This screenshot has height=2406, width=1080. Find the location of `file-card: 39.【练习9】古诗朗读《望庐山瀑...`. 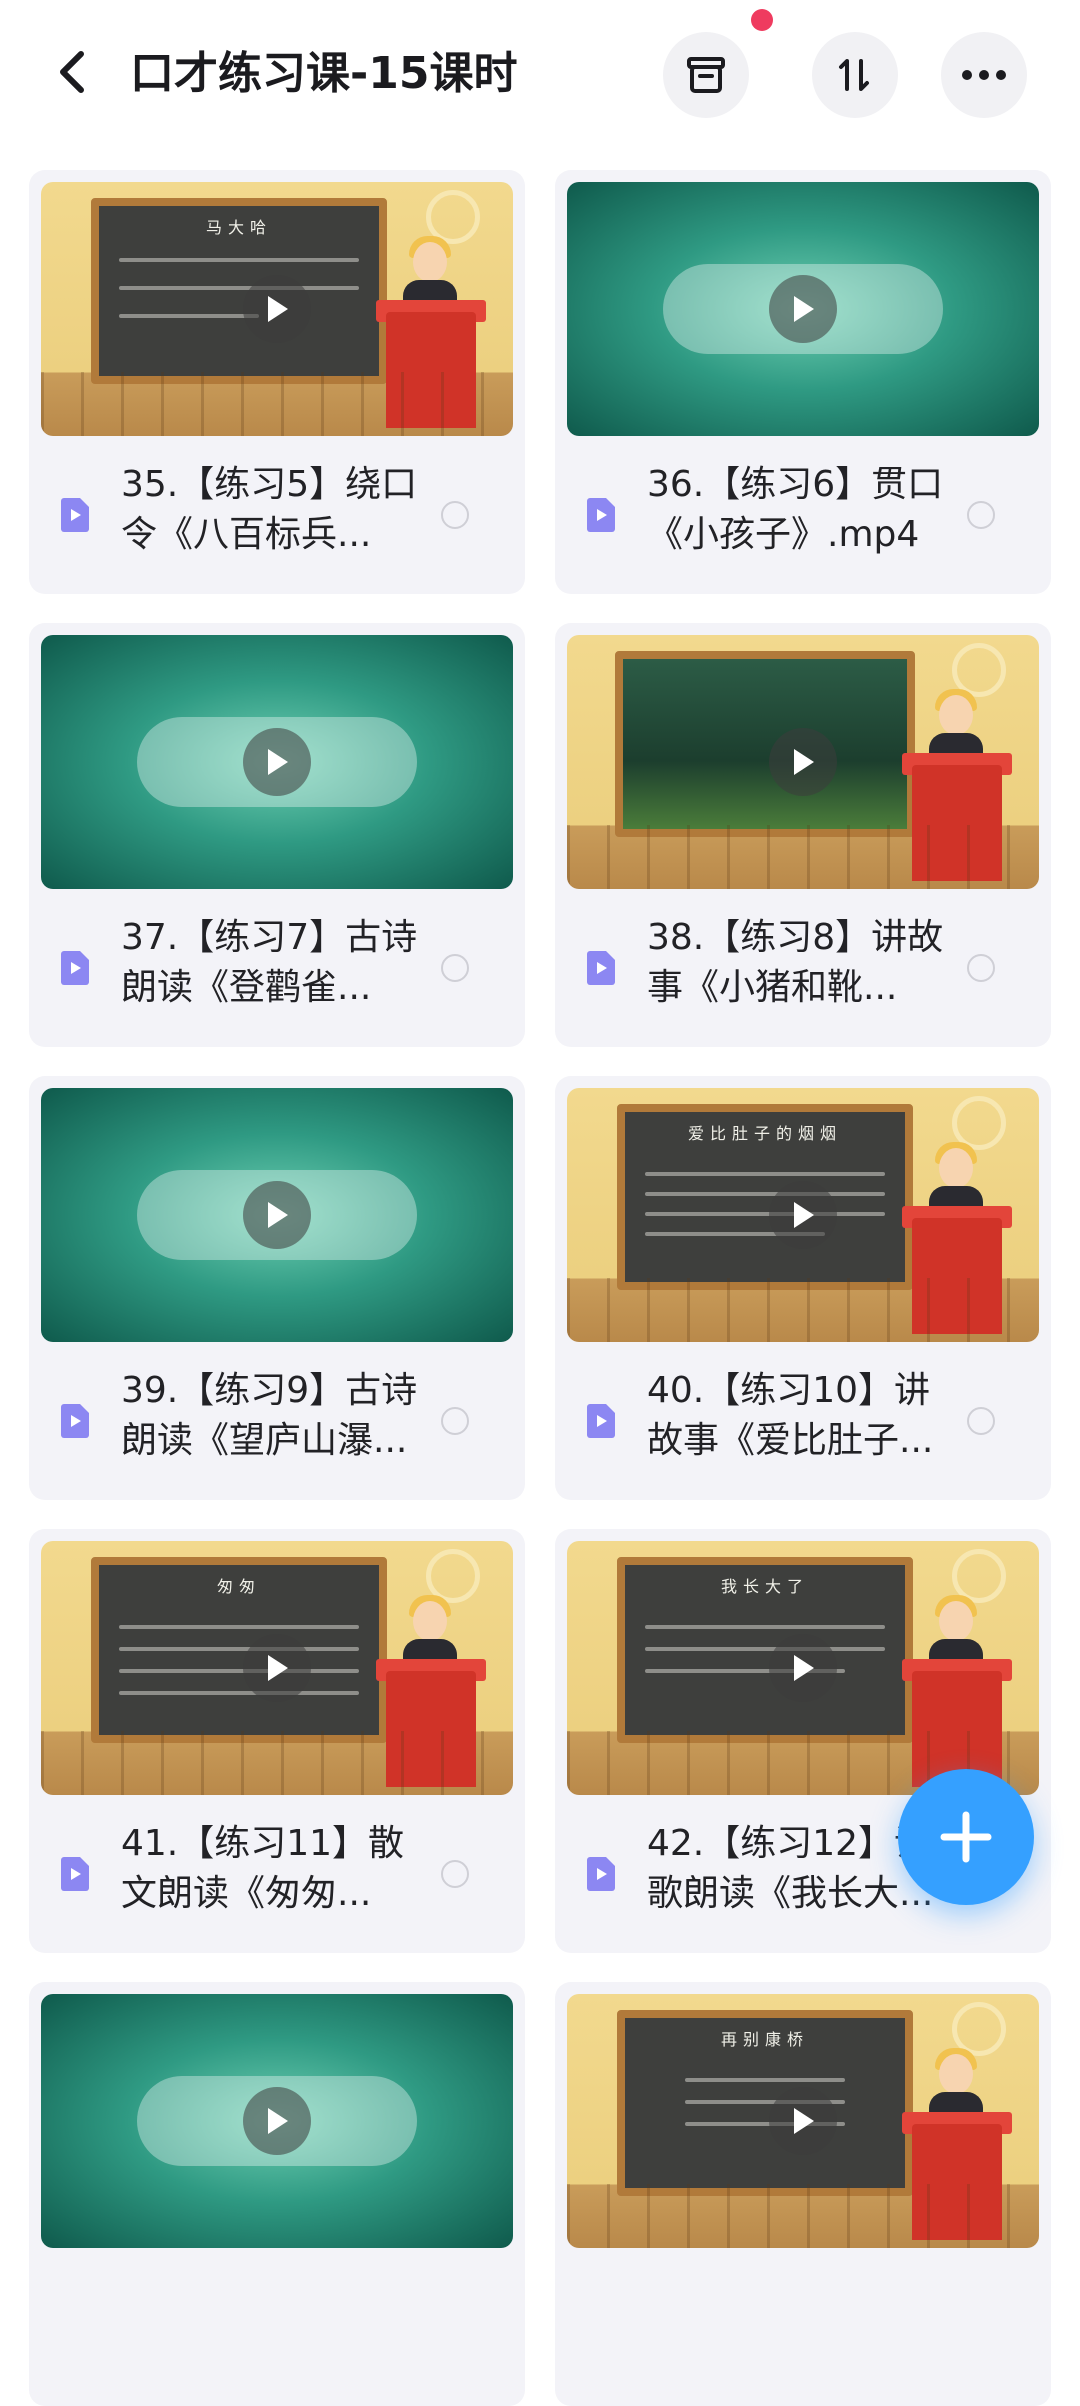

file-card: 39.【练习9】古诗朗读《望庐山瀑... is located at coordinates (277, 1288).